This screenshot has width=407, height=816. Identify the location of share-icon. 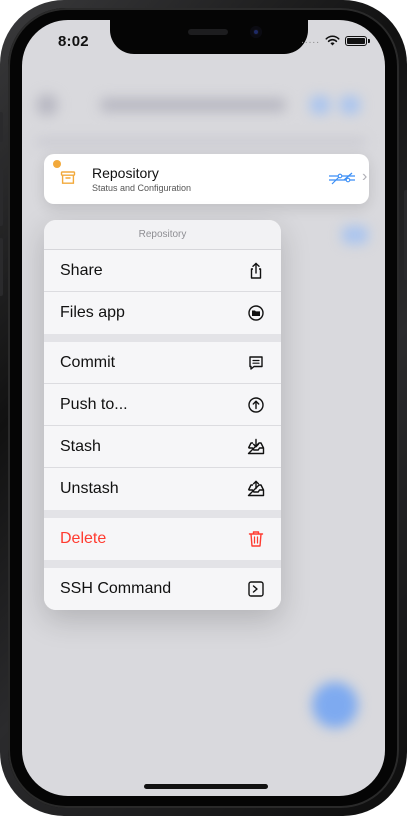
(256, 270).